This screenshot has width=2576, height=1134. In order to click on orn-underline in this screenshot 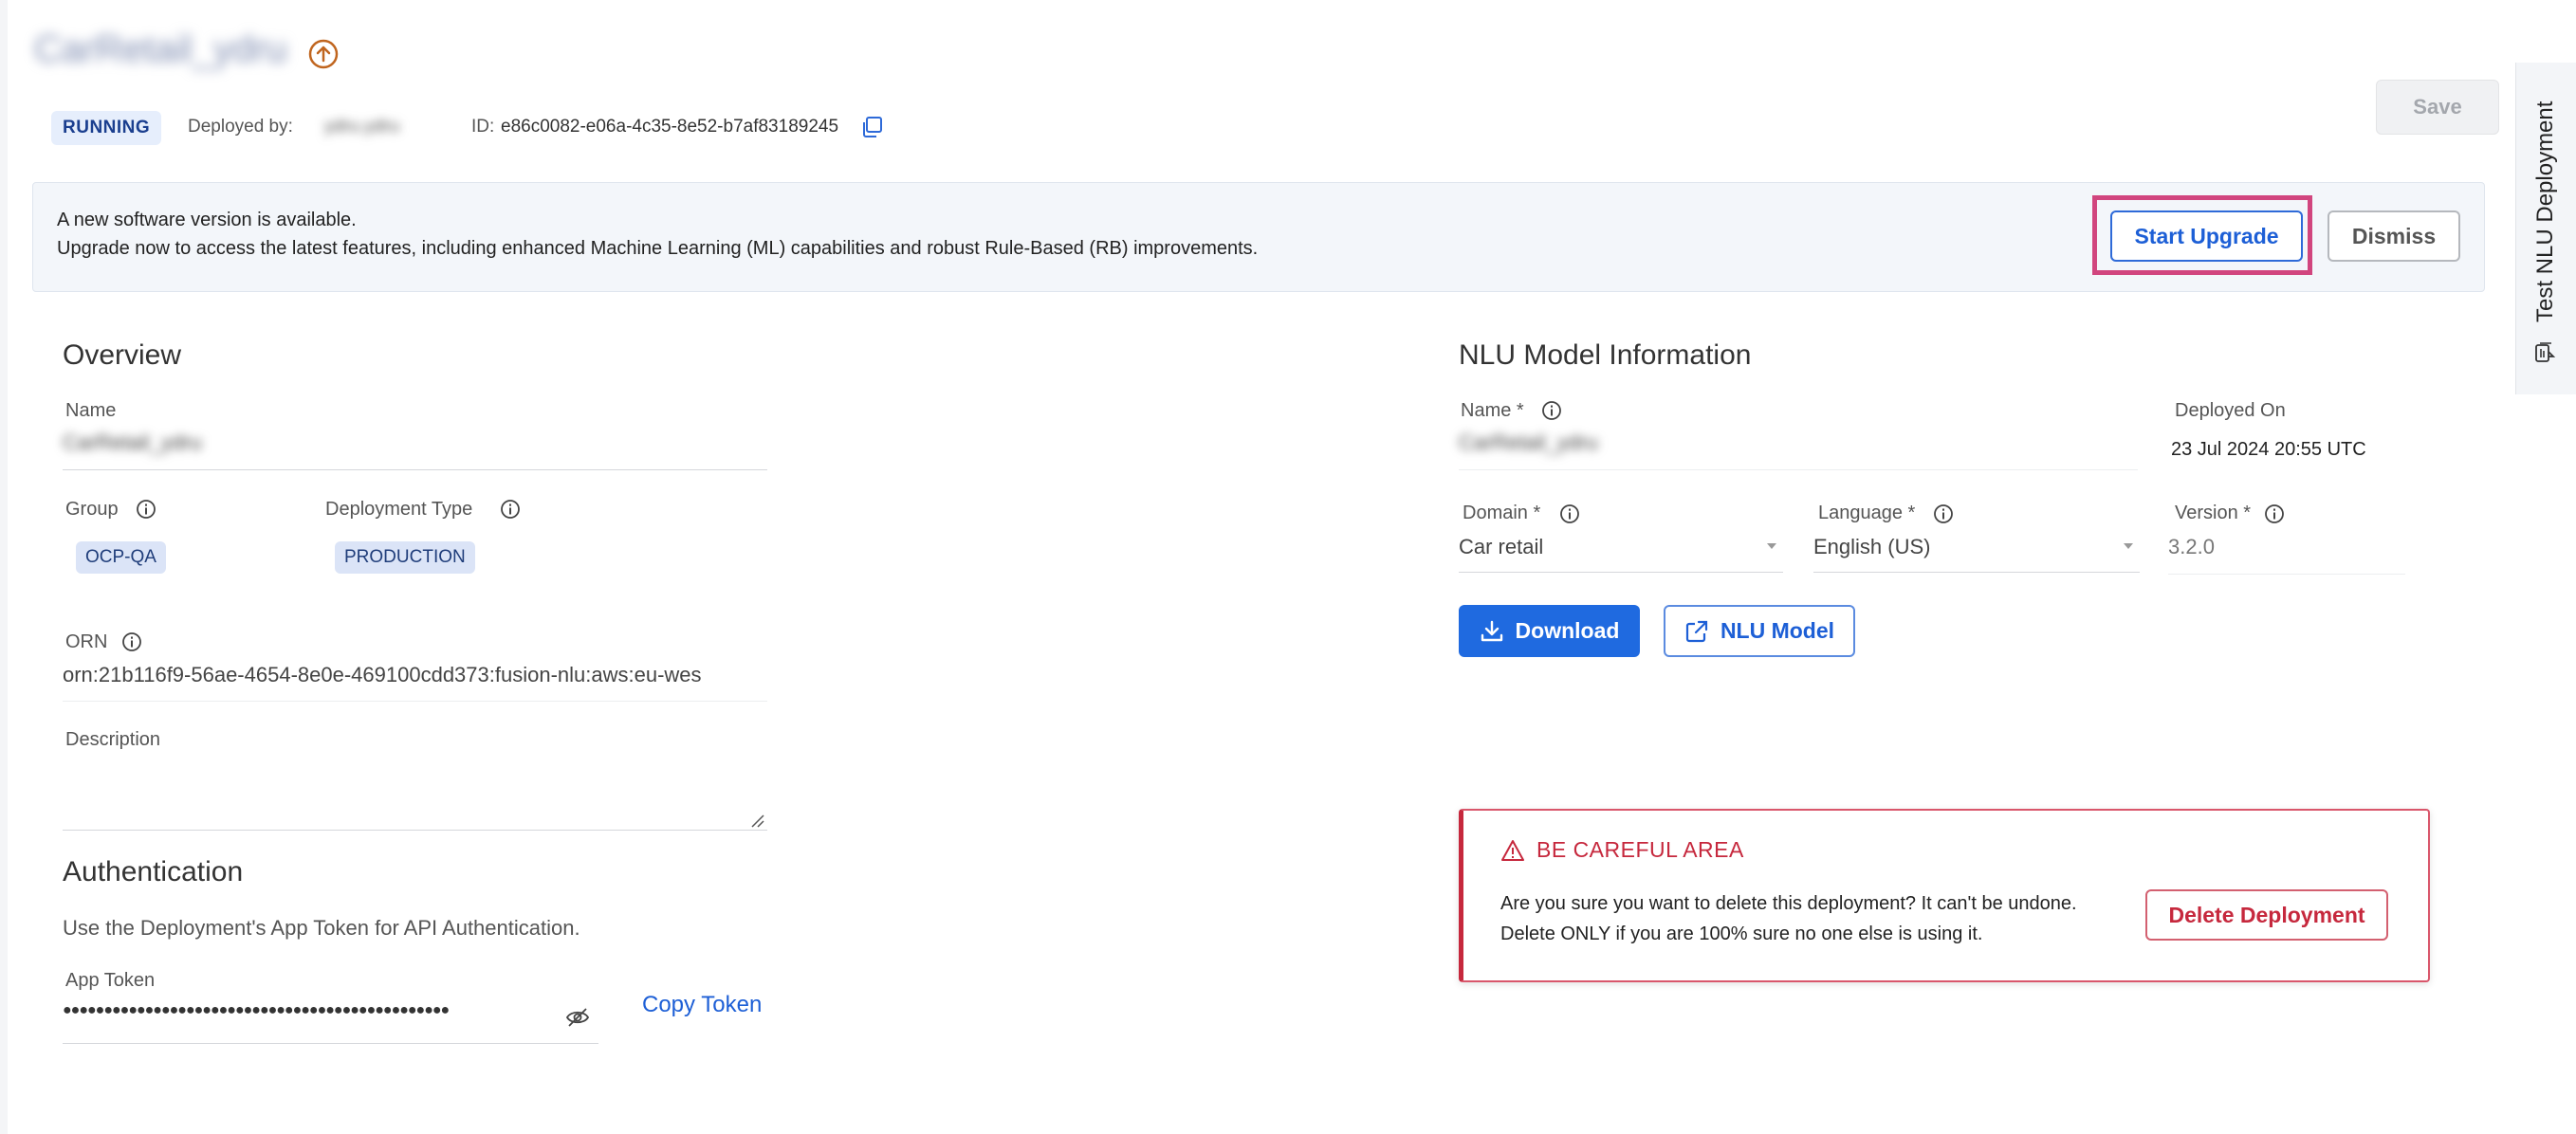, I will do `click(415, 702)`.